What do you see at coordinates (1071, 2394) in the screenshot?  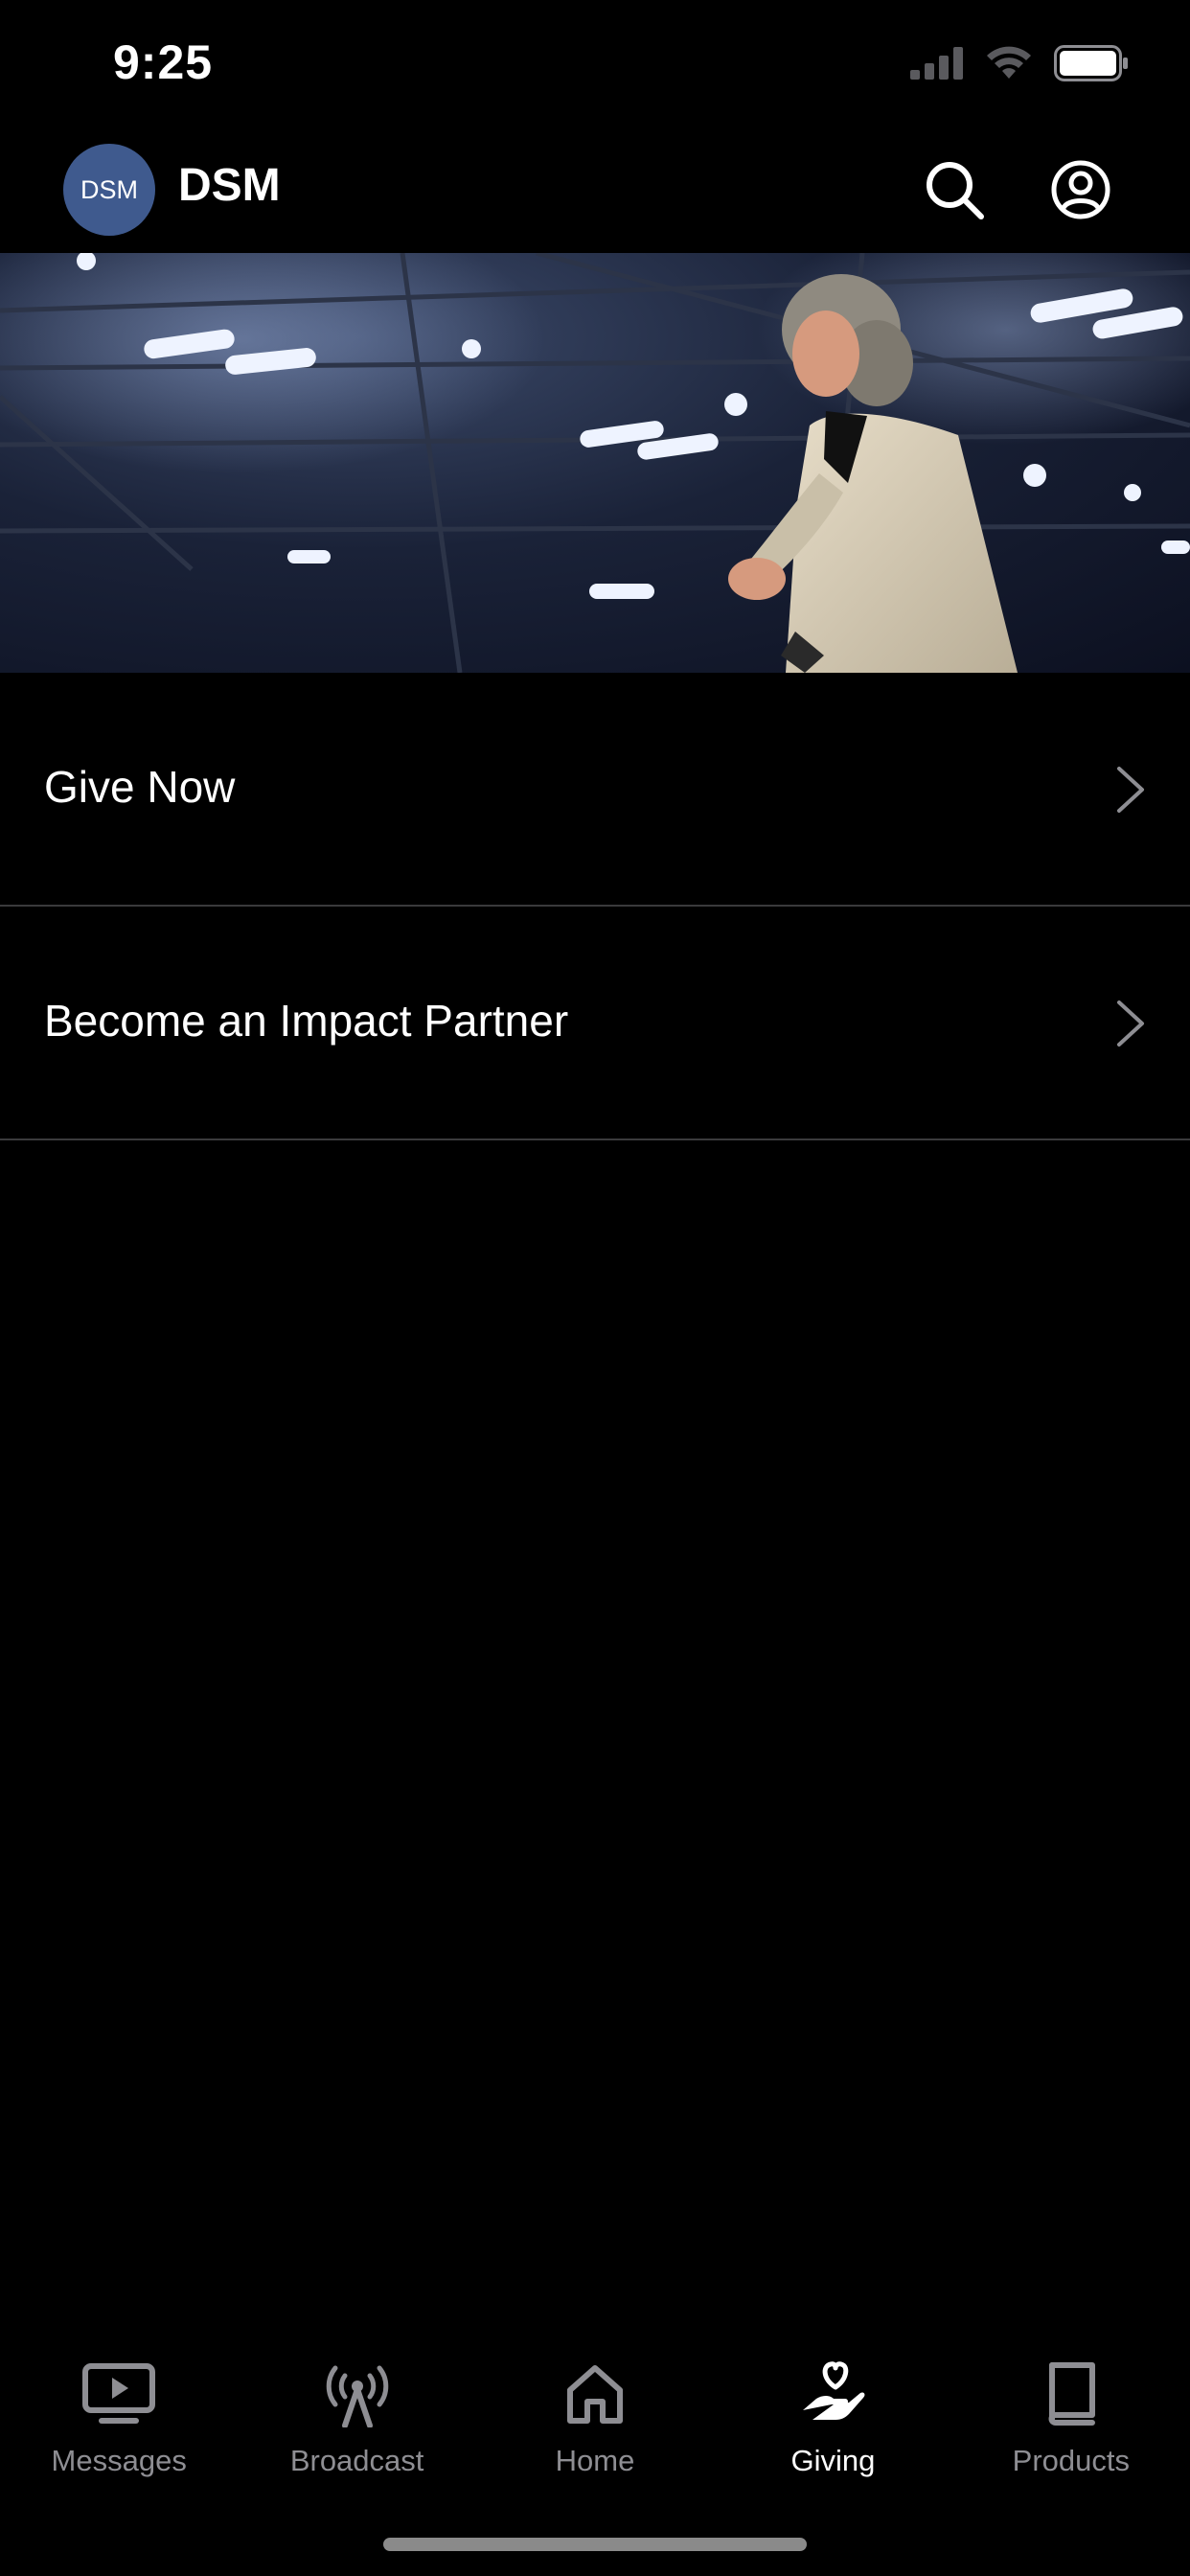 I see `book-icon` at bounding box center [1071, 2394].